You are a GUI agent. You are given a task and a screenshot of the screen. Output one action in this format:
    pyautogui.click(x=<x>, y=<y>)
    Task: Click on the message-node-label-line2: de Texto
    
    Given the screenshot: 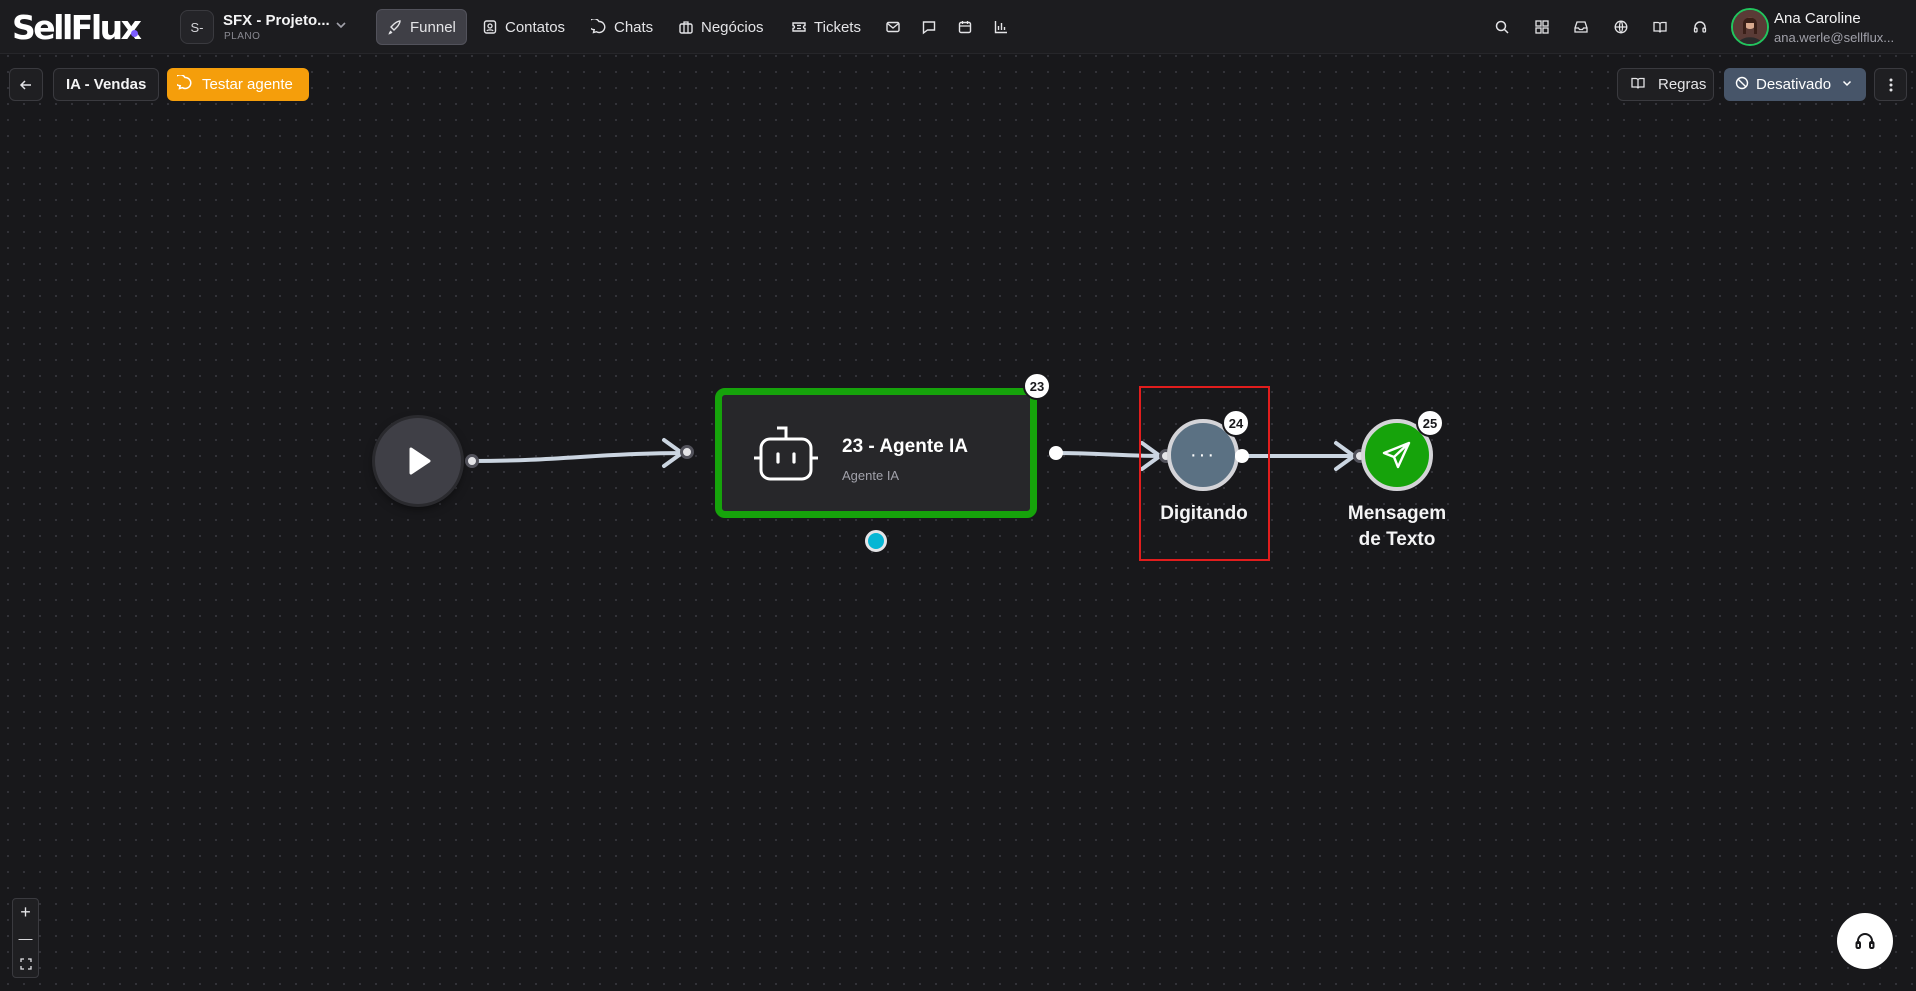 What is the action you would take?
    pyautogui.click(x=1397, y=539)
    